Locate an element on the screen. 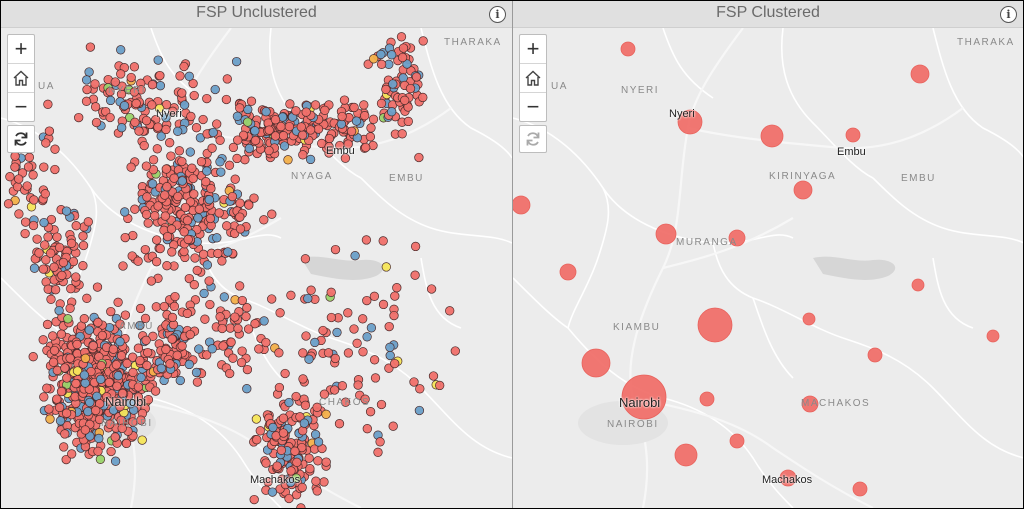 This screenshot has height=509, width=1024. refresh-icon is located at coordinates (533, 139).